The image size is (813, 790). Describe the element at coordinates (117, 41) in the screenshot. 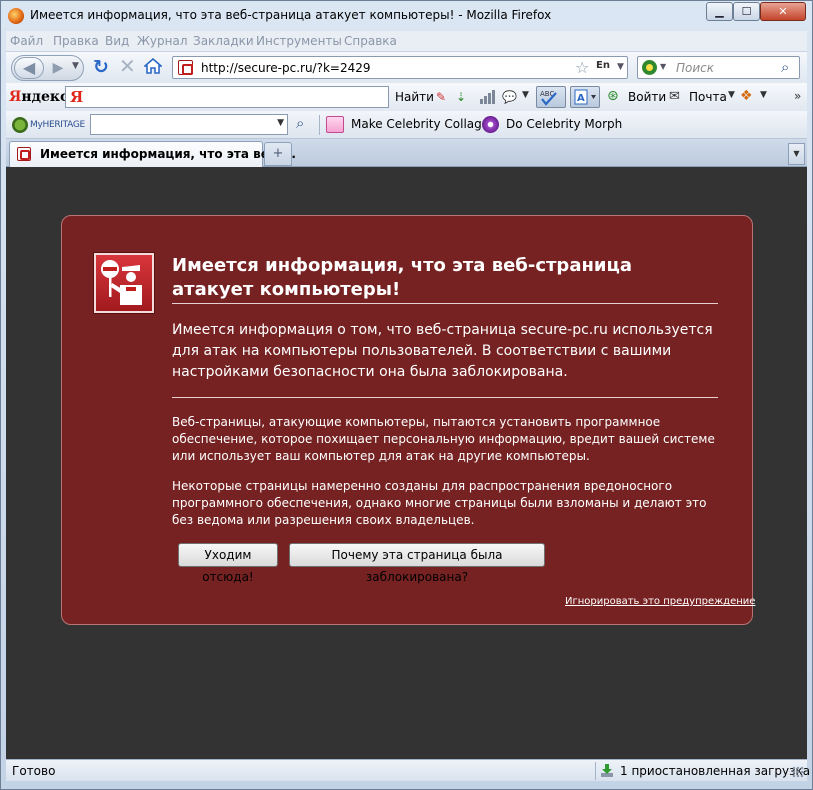

I see `menu-view: Вид` at that location.